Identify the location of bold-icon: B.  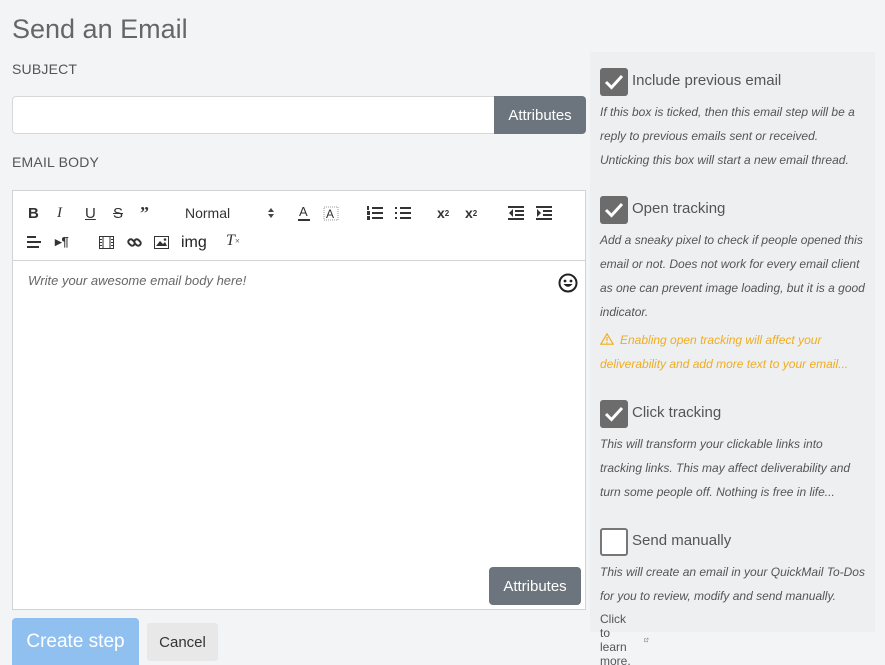
(33, 213).